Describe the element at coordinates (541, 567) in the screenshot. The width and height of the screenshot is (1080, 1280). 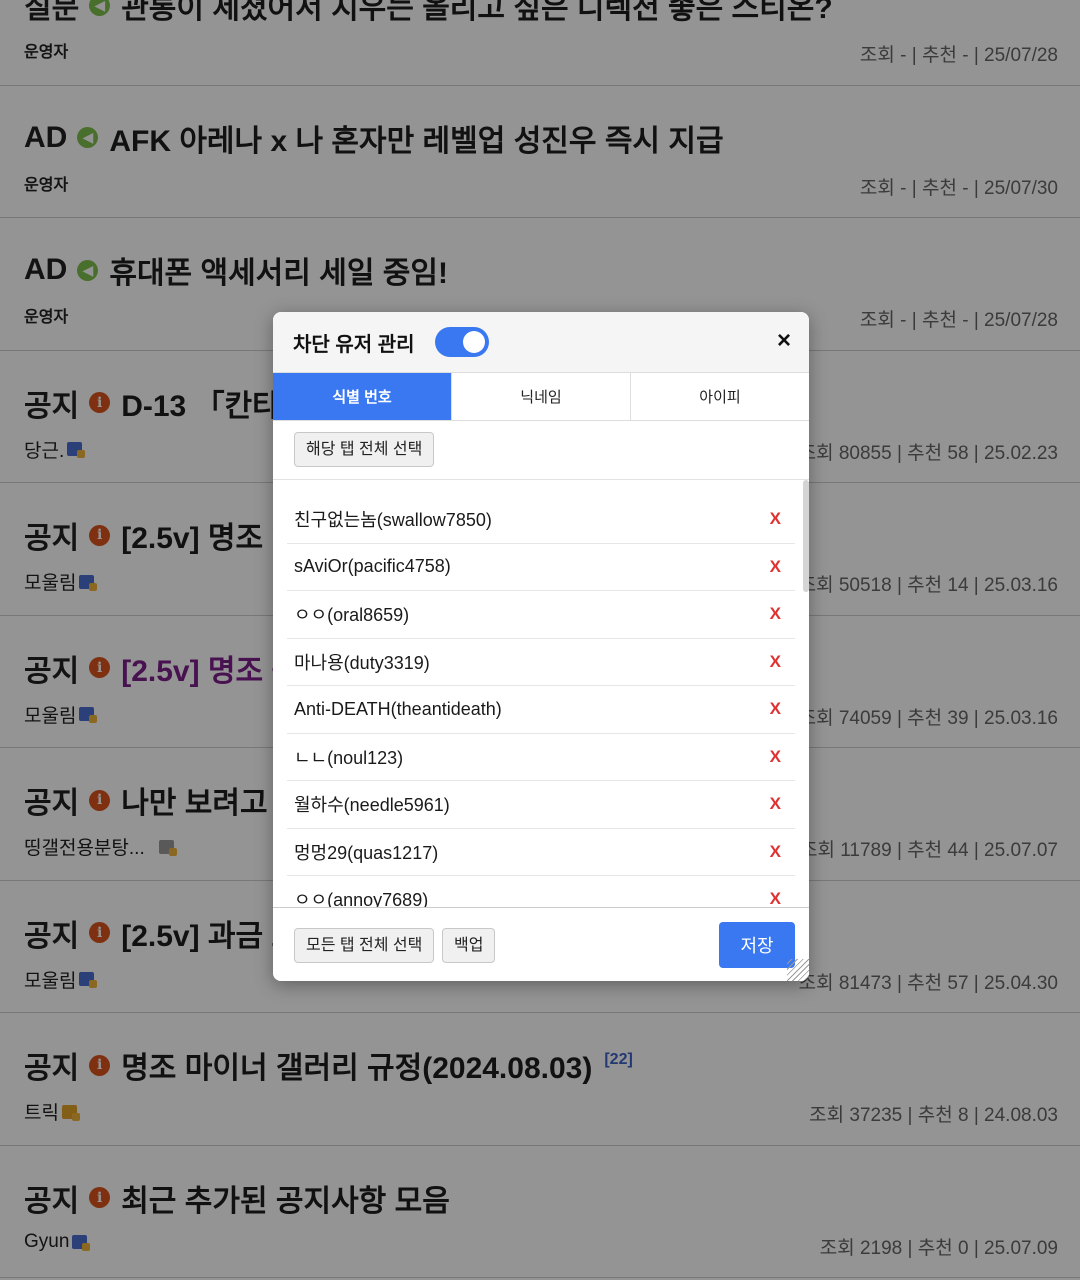
I see `blocked-user-row: sAviOr(pacific4758) X` at that location.